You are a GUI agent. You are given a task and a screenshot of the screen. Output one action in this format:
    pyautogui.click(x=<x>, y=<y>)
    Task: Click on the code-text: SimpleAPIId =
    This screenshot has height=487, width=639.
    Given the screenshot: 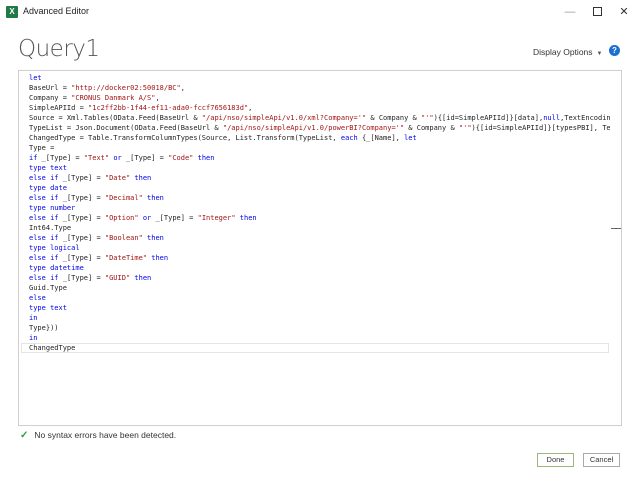 What is the action you would take?
    pyautogui.click(x=59, y=108)
    